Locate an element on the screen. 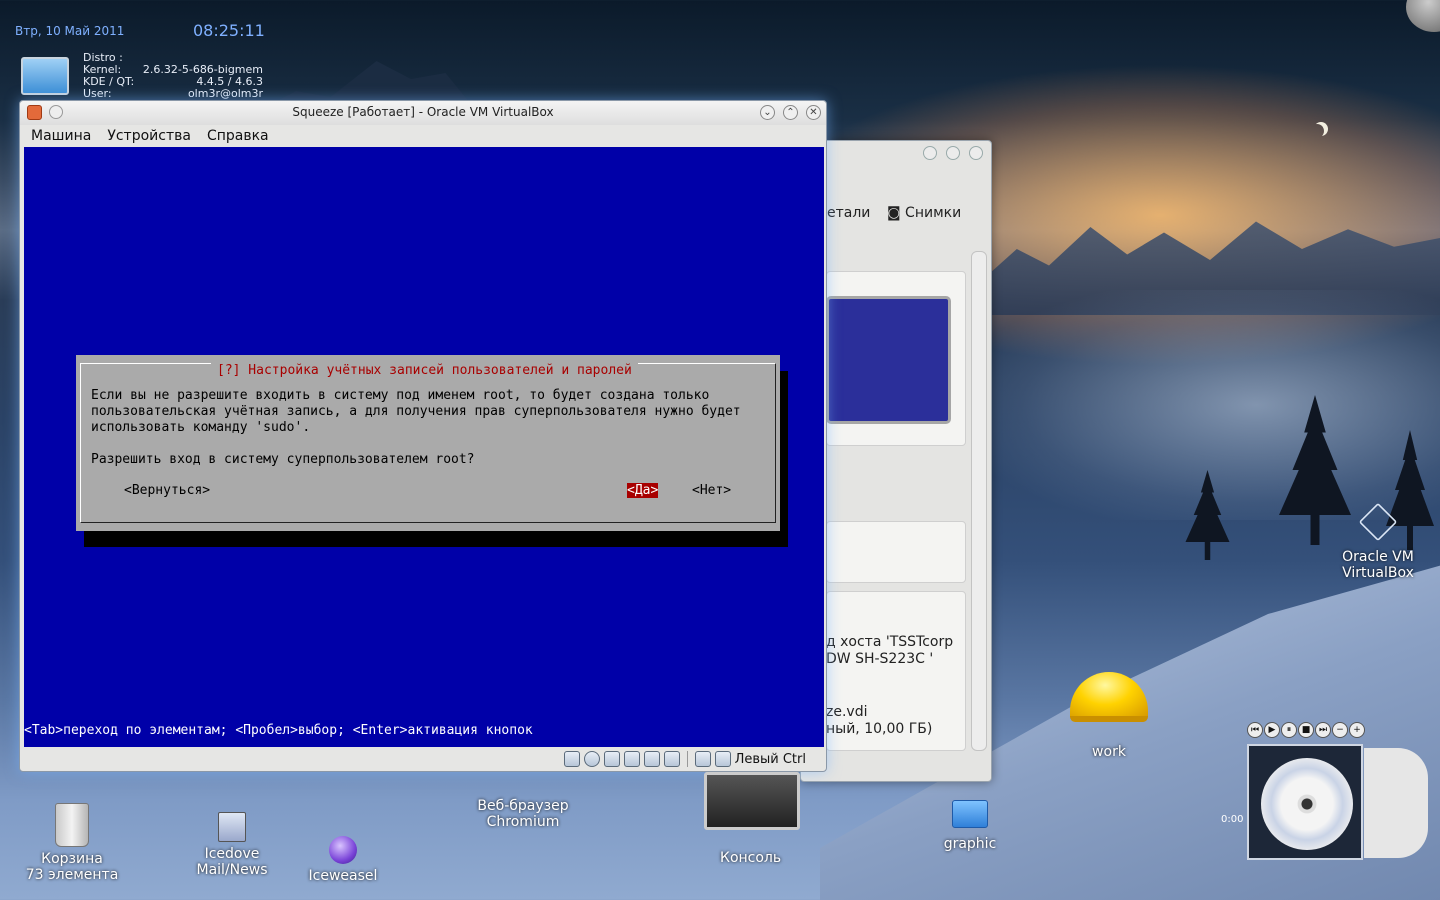 The width and height of the screenshot is (1440, 900). menu-devices: Устройства is located at coordinates (149, 136).